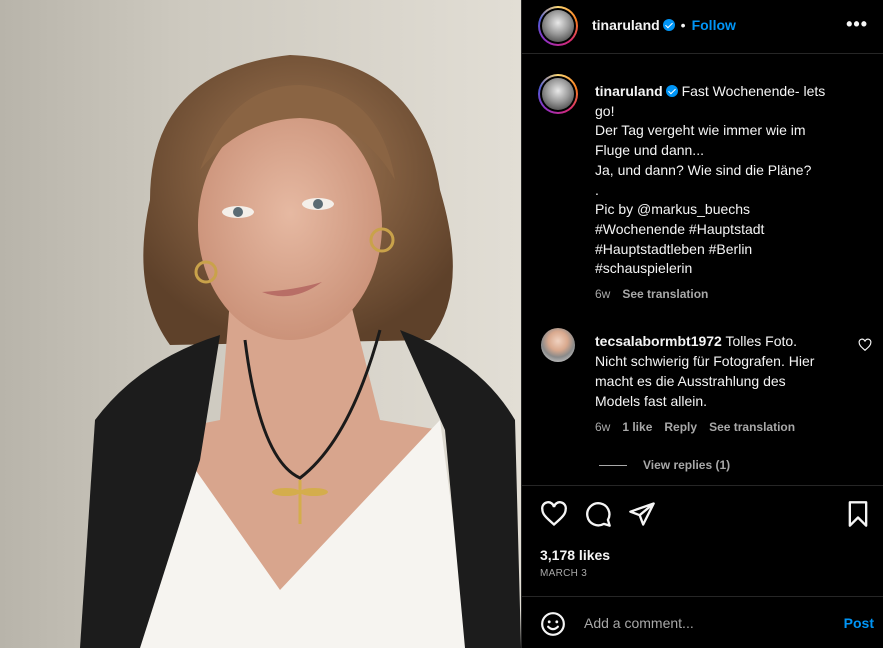  I want to click on commenter-avatar, so click(558, 345).